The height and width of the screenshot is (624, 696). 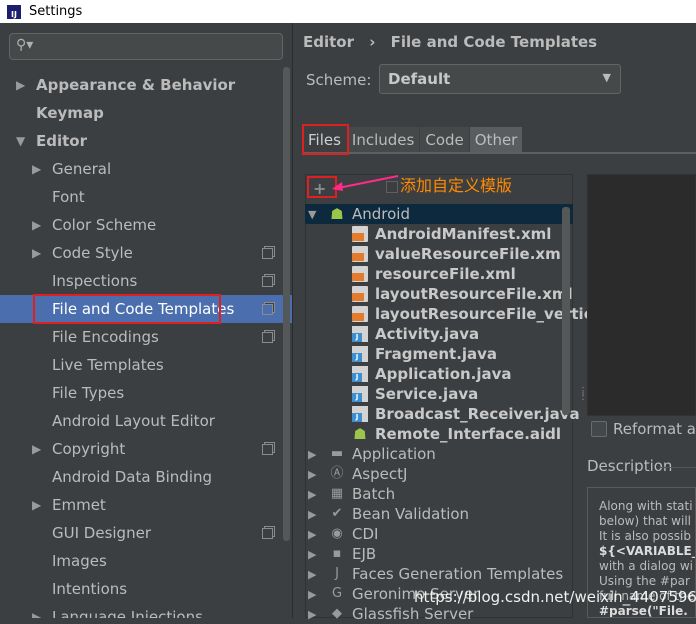 What do you see at coordinates (286, 304) in the screenshot?
I see `sidebar-scrollbar` at bounding box center [286, 304].